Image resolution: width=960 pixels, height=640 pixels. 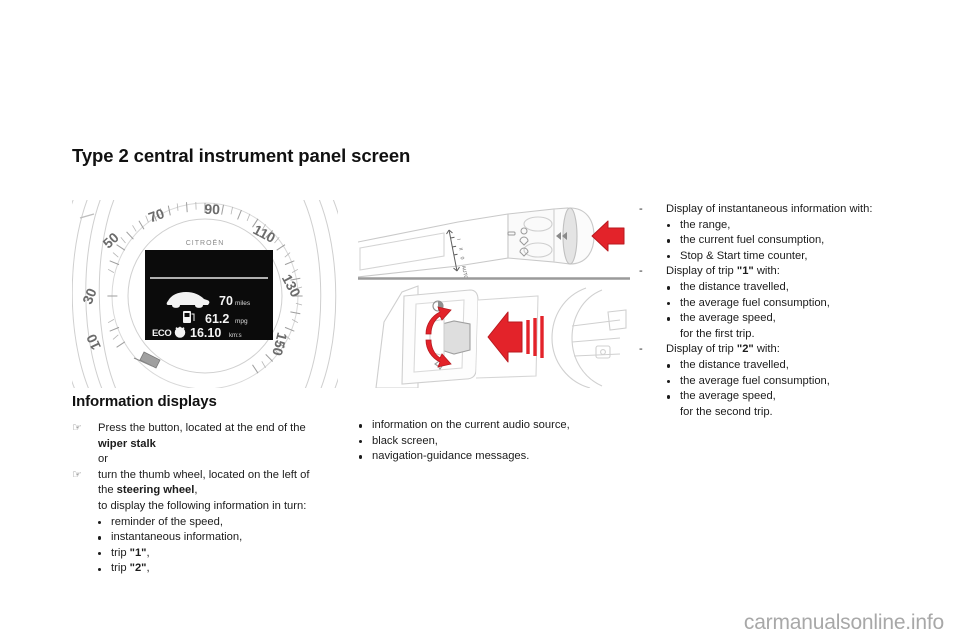 I want to click on list-item: reminder of the speed,, so click(x=208, y=523).